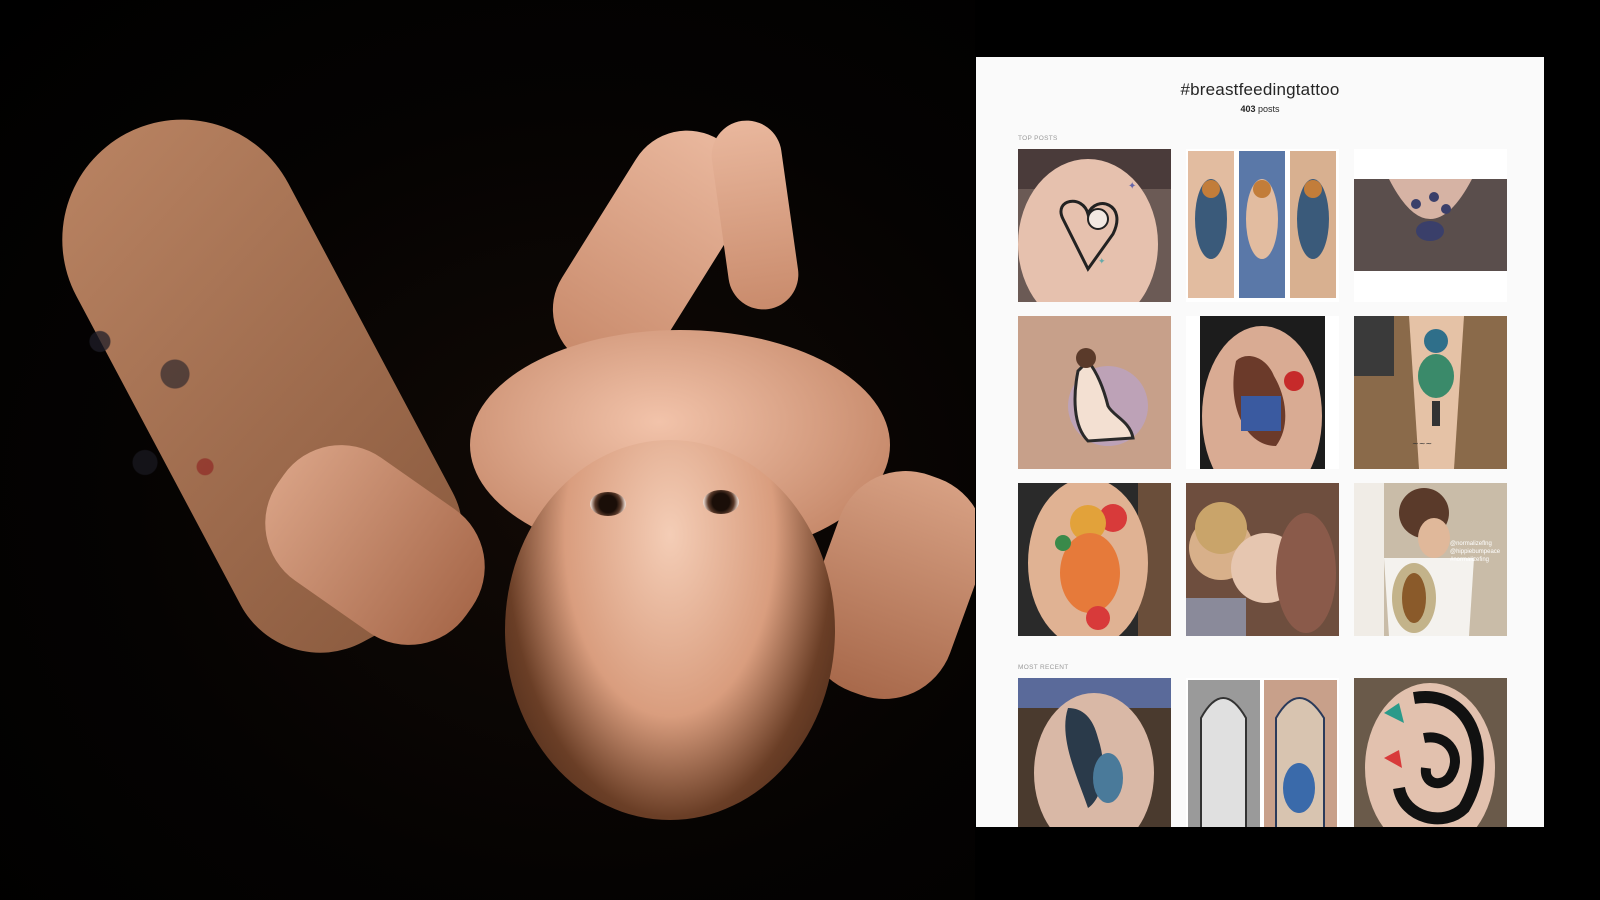 The width and height of the screenshot is (1600, 900). I want to click on baby-head, so click(670, 630).